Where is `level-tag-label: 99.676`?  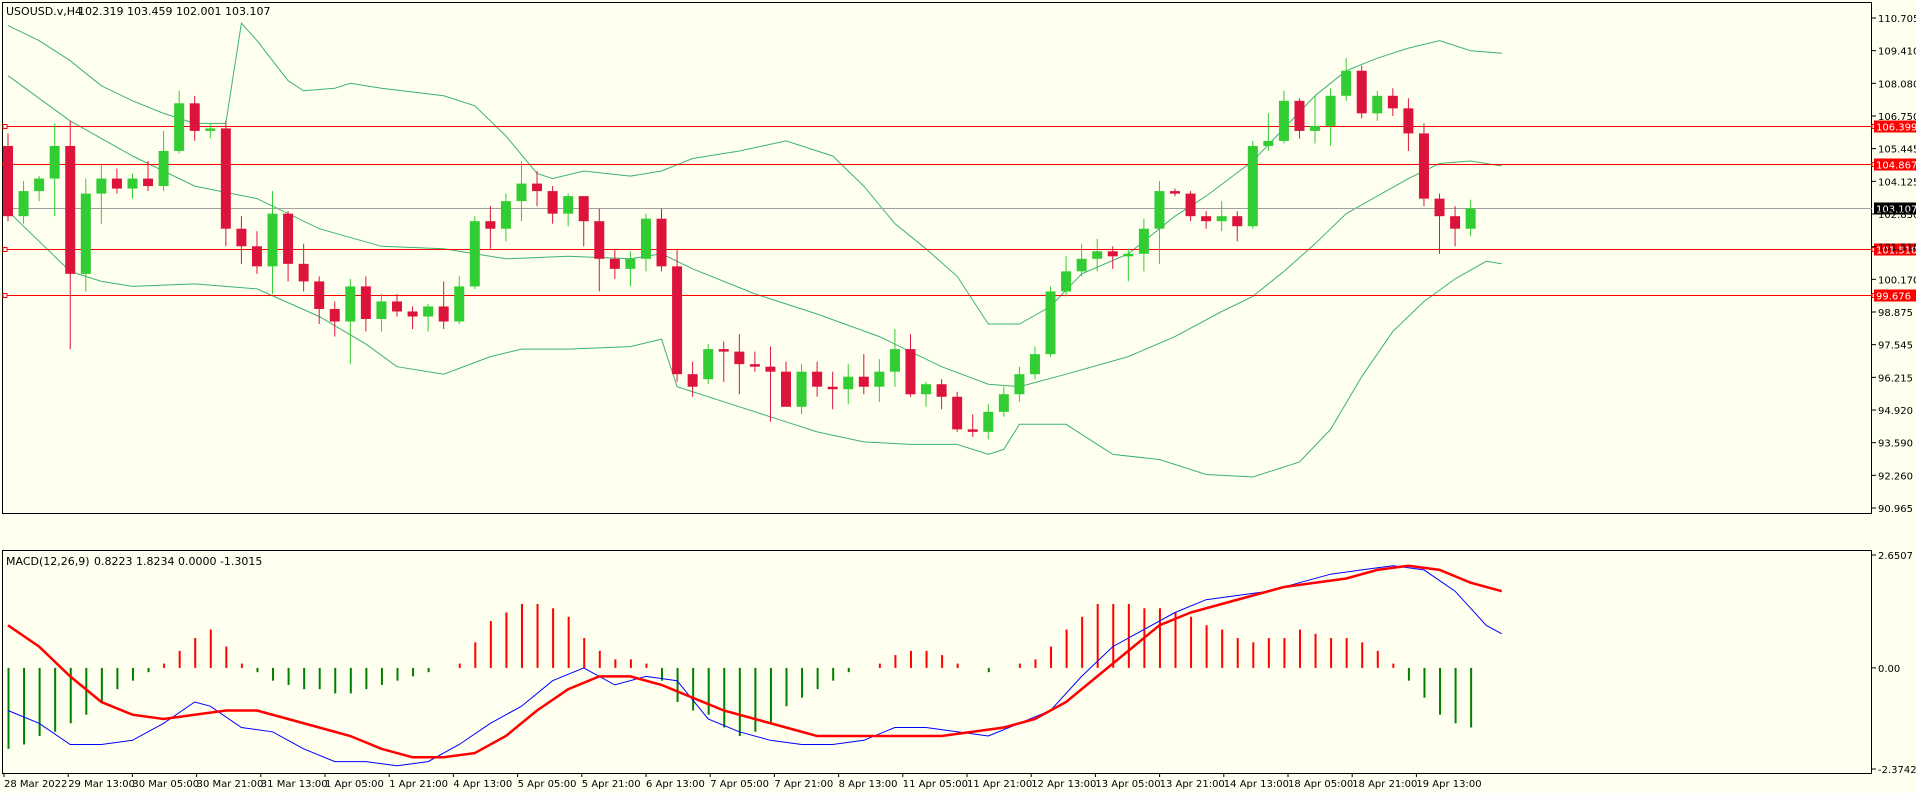 level-tag-label: 99.676 is located at coordinates (1893, 297).